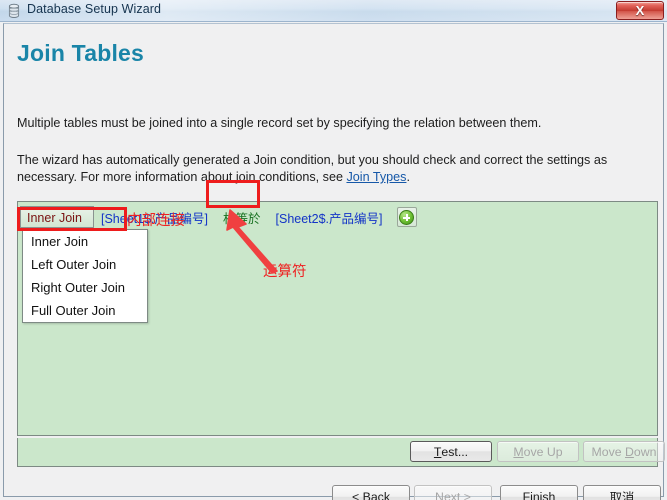 Image resolution: width=667 pixels, height=500 pixels. What do you see at coordinates (357, 495) in the screenshot?
I see `back-label-pre: <` at bounding box center [357, 495].